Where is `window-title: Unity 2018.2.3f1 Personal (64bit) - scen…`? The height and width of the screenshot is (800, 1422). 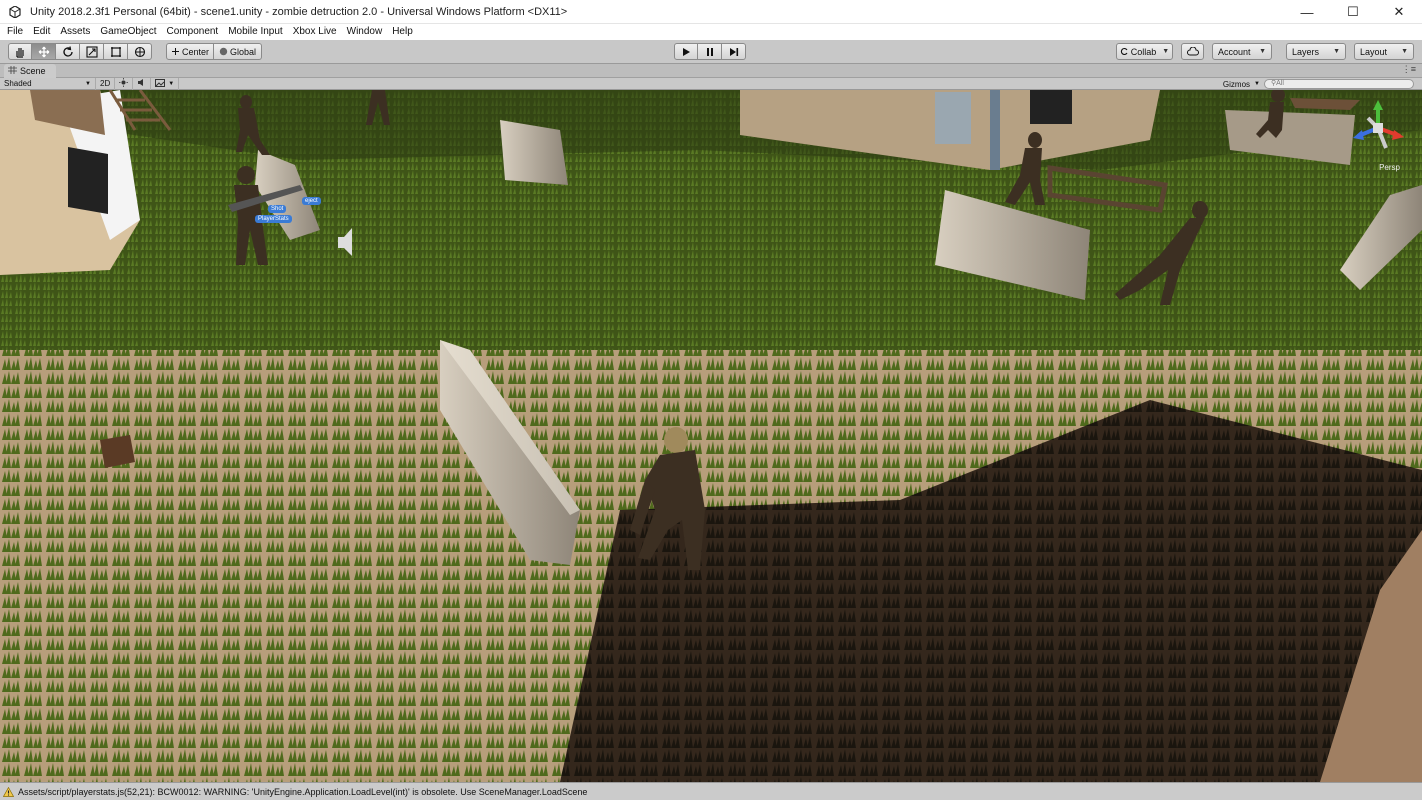 window-title: Unity 2018.2.3f1 Personal (64bit) - scen… is located at coordinates (299, 11).